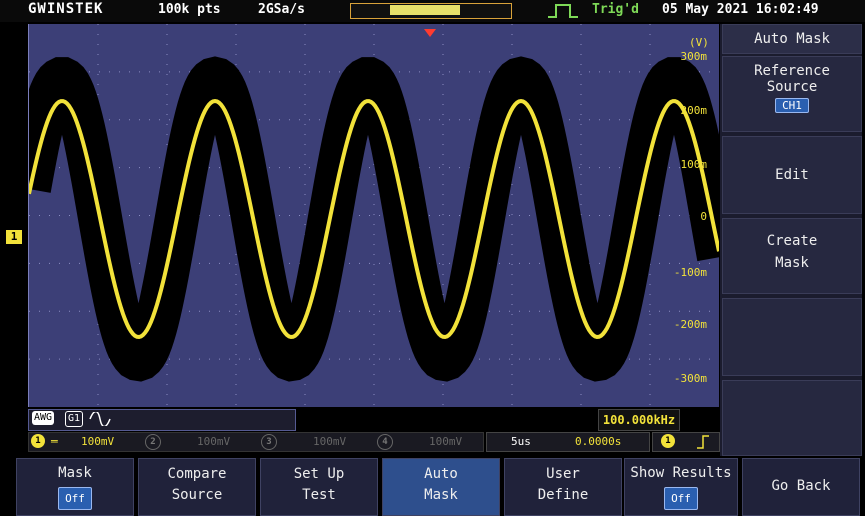 The height and width of the screenshot is (516, 865). What do you see at coordinates (162, 420) in the screenshot?
I see `awg-status: AWG G1` at bounding box center [162, 420].